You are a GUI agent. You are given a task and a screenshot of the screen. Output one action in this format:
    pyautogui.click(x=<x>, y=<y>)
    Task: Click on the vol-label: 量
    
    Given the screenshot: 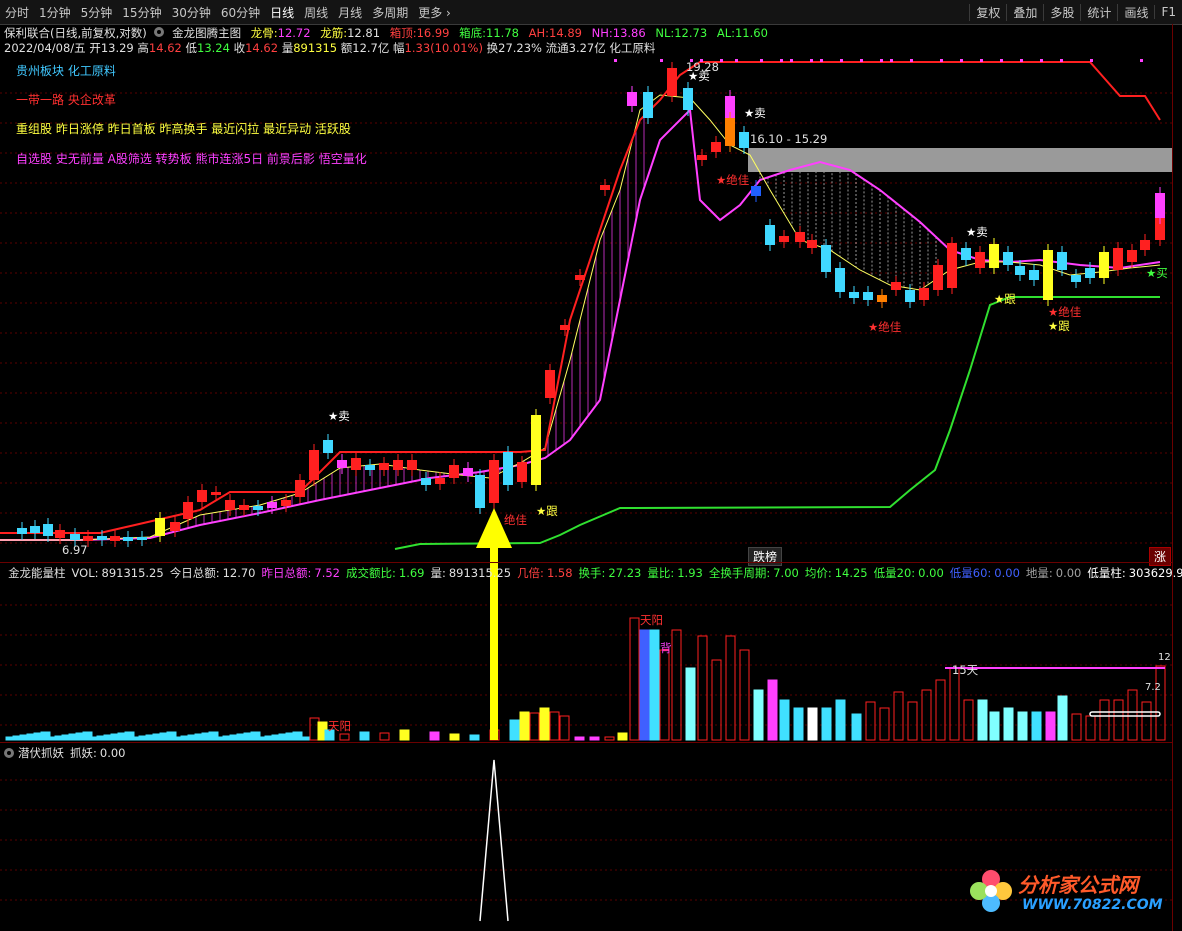 What is the action you would take?
    pyautogui.click(x=287, y=48)
    